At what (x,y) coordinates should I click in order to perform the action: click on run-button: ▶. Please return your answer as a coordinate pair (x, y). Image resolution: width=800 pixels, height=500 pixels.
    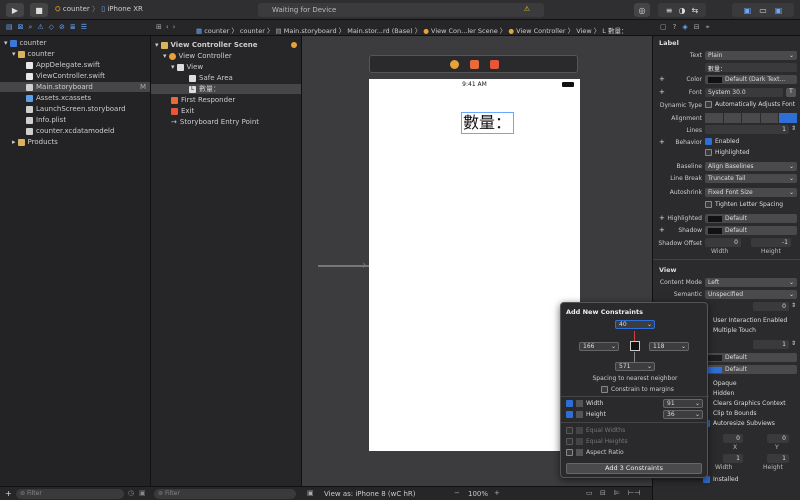
    Looking at the image, I should click on (15, 10).